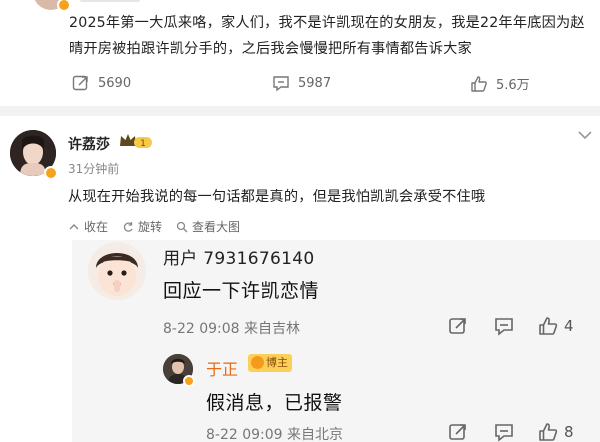 Image resolution: width=600 pixels, height=442 pixels. Describe the element at coordinates (238, 256) in the screenshot. I see `reply-username: 用户 7931676140` at that location.